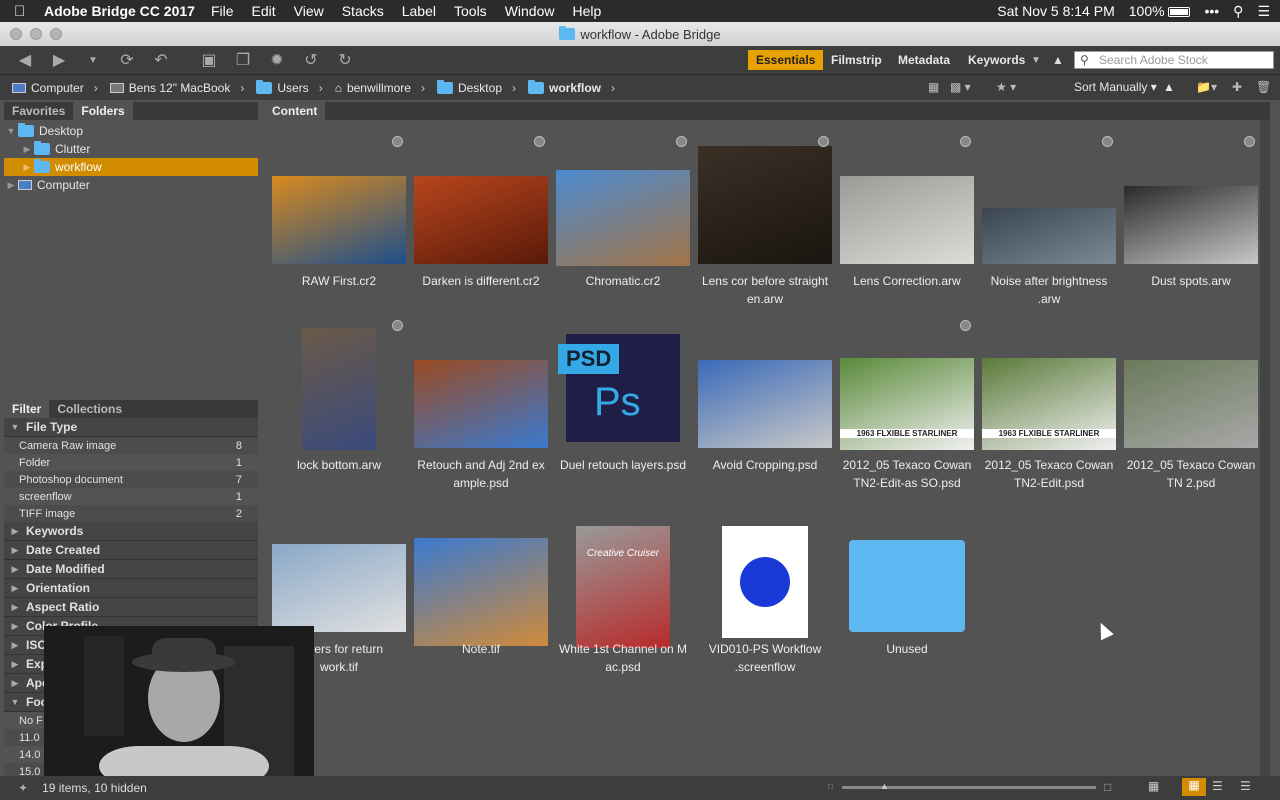 The image size is (1280, 800). What do you see at coordinates (623, 220) in the screenshot?
I see `thumbnail-item: Chromatic.cr2` at bounding box center [623, 220].